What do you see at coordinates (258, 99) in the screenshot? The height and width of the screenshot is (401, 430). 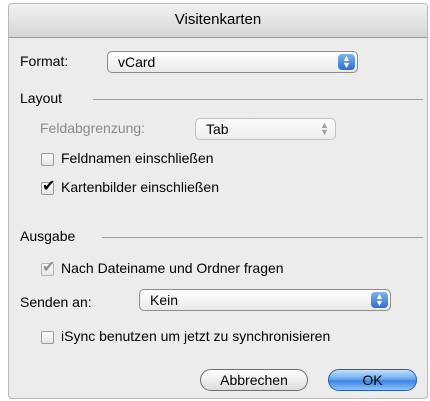 I see `layout-divider` at bounding box center [258, 99].